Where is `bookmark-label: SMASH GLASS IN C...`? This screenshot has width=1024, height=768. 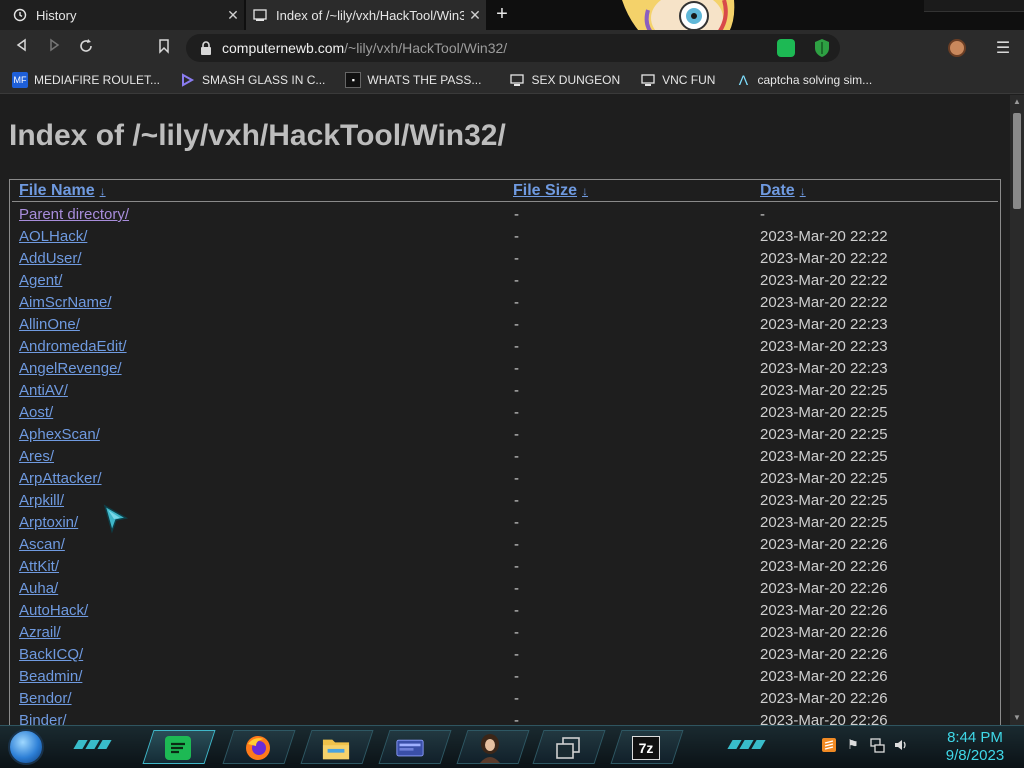 bookmark-label: SMASH GLASS IN C... is located at coordinates (264, 79).